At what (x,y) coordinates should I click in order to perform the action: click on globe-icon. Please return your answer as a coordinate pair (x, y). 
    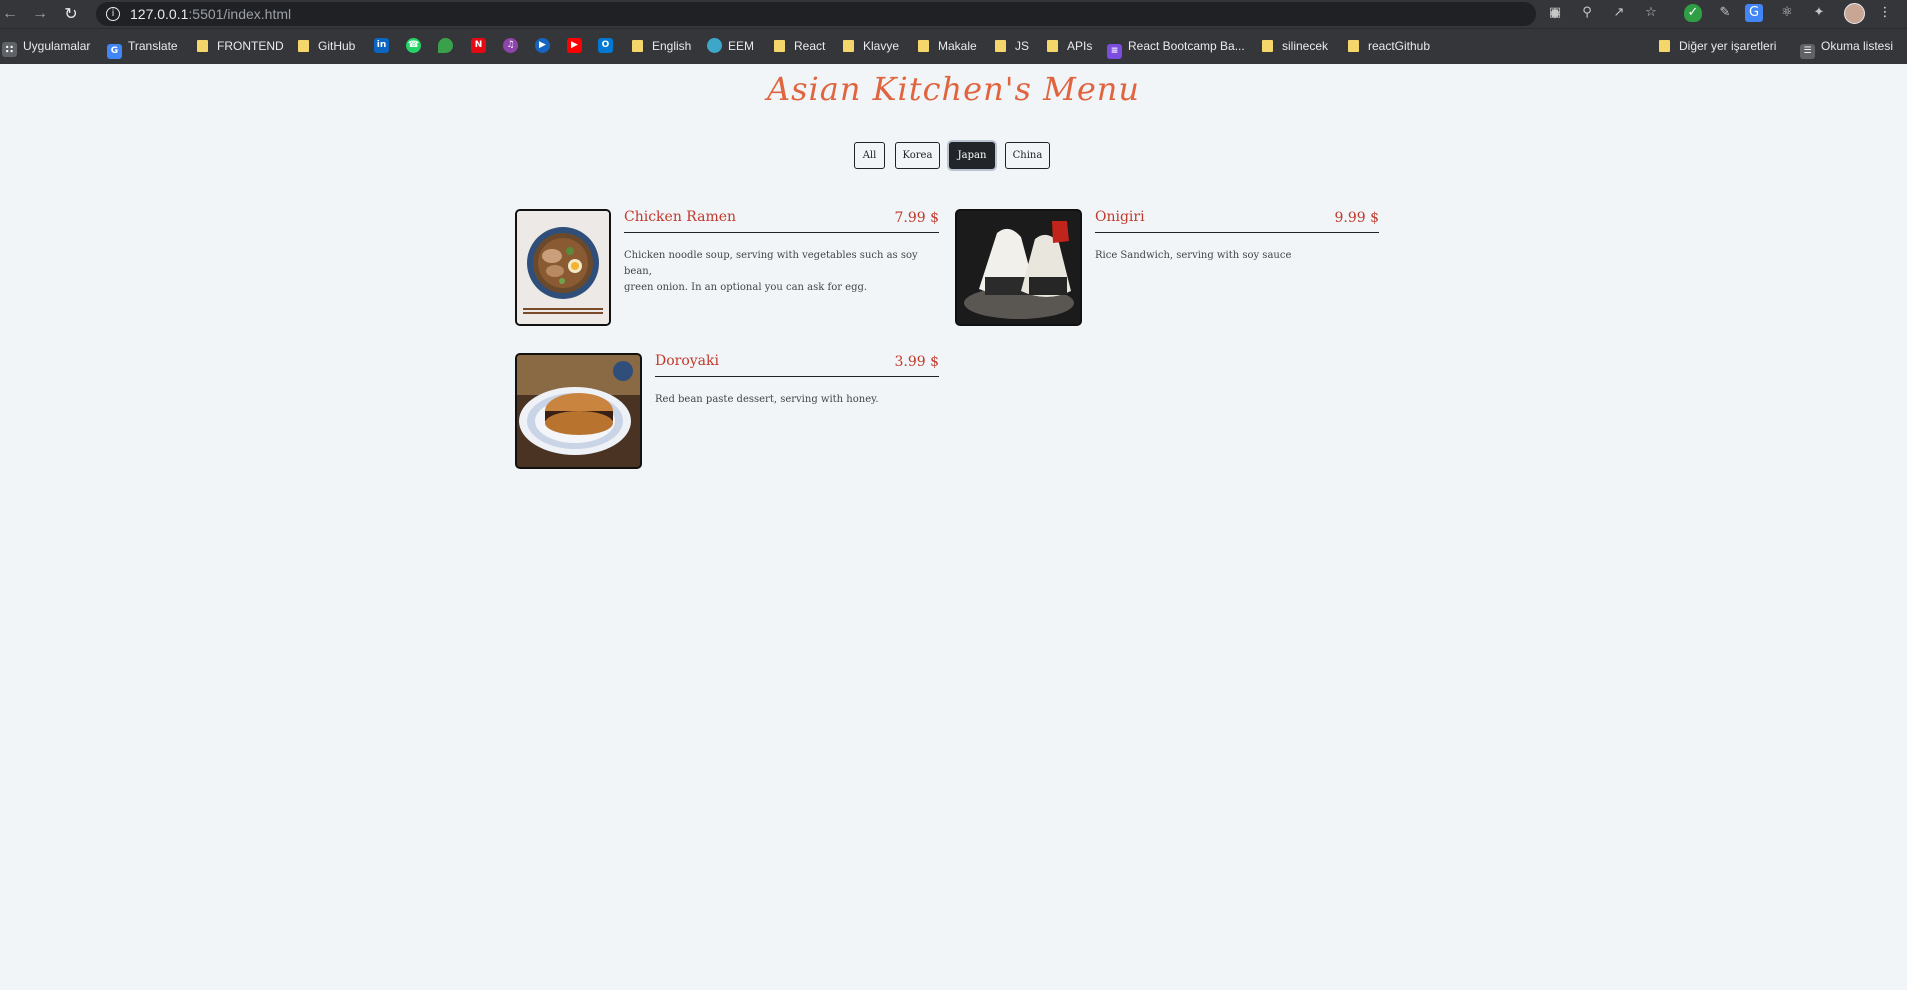
    Looking at the image, I should click on (714, 45).